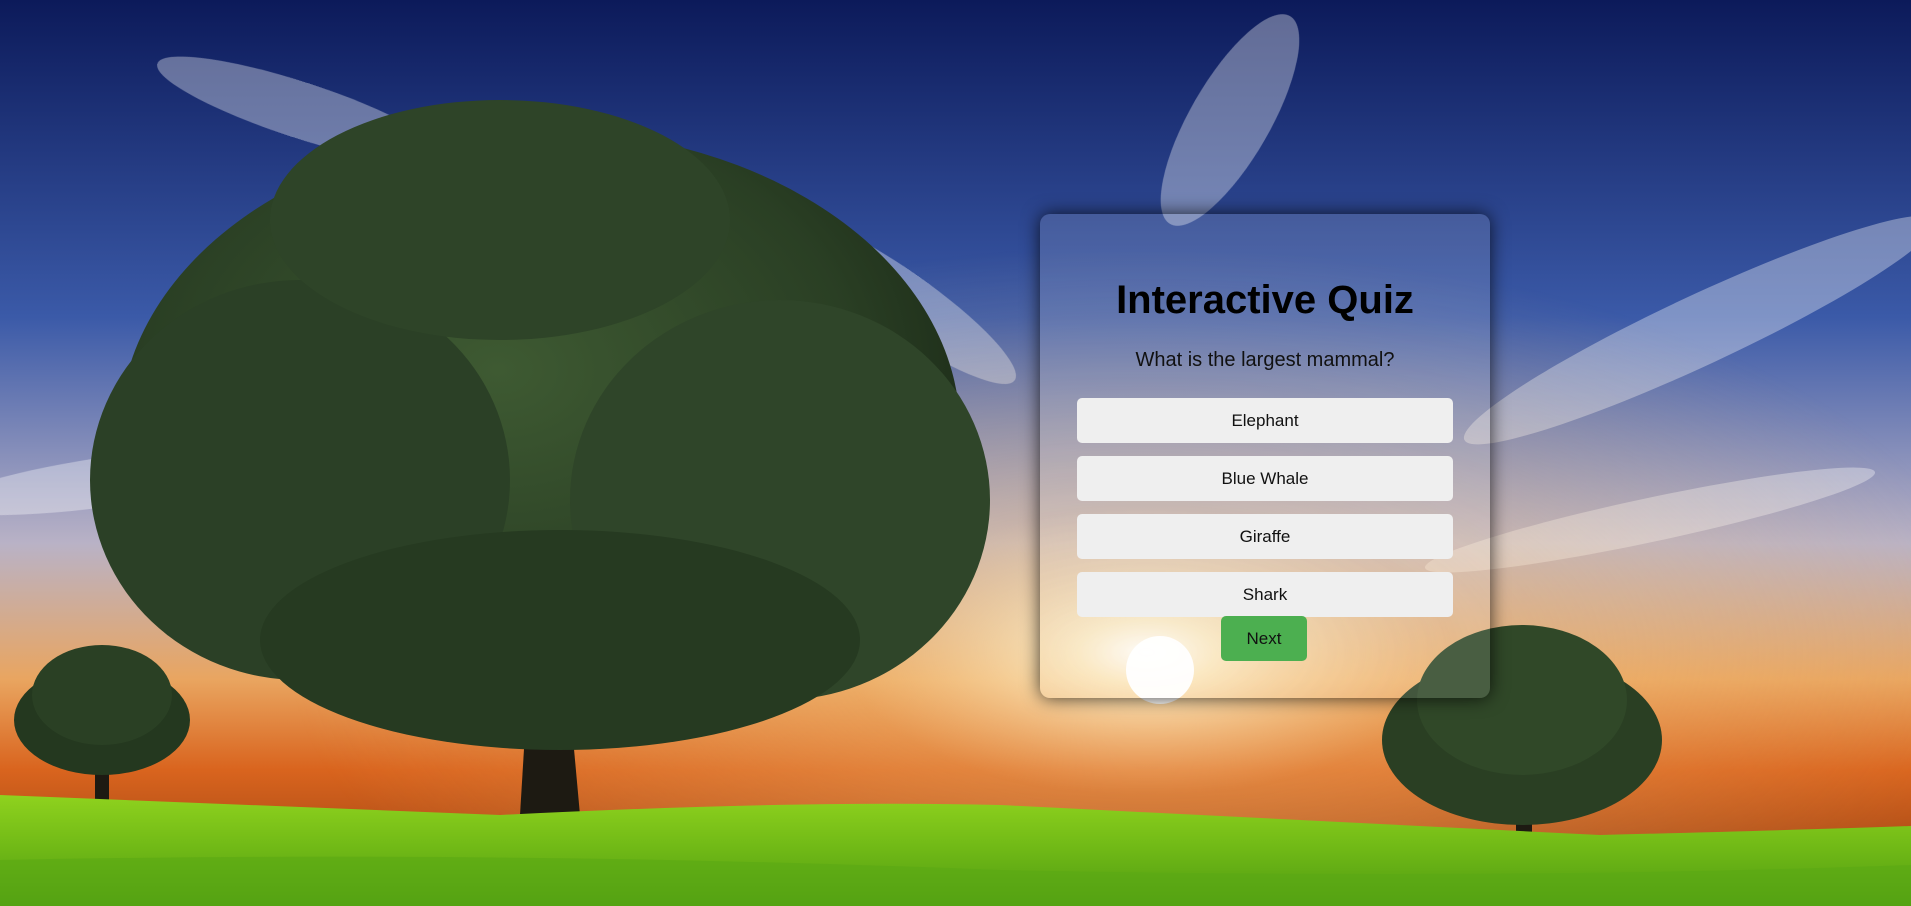 The image size is (1911, 906). I want to click on answer-button-shark: Shark, so click(1265, 594).